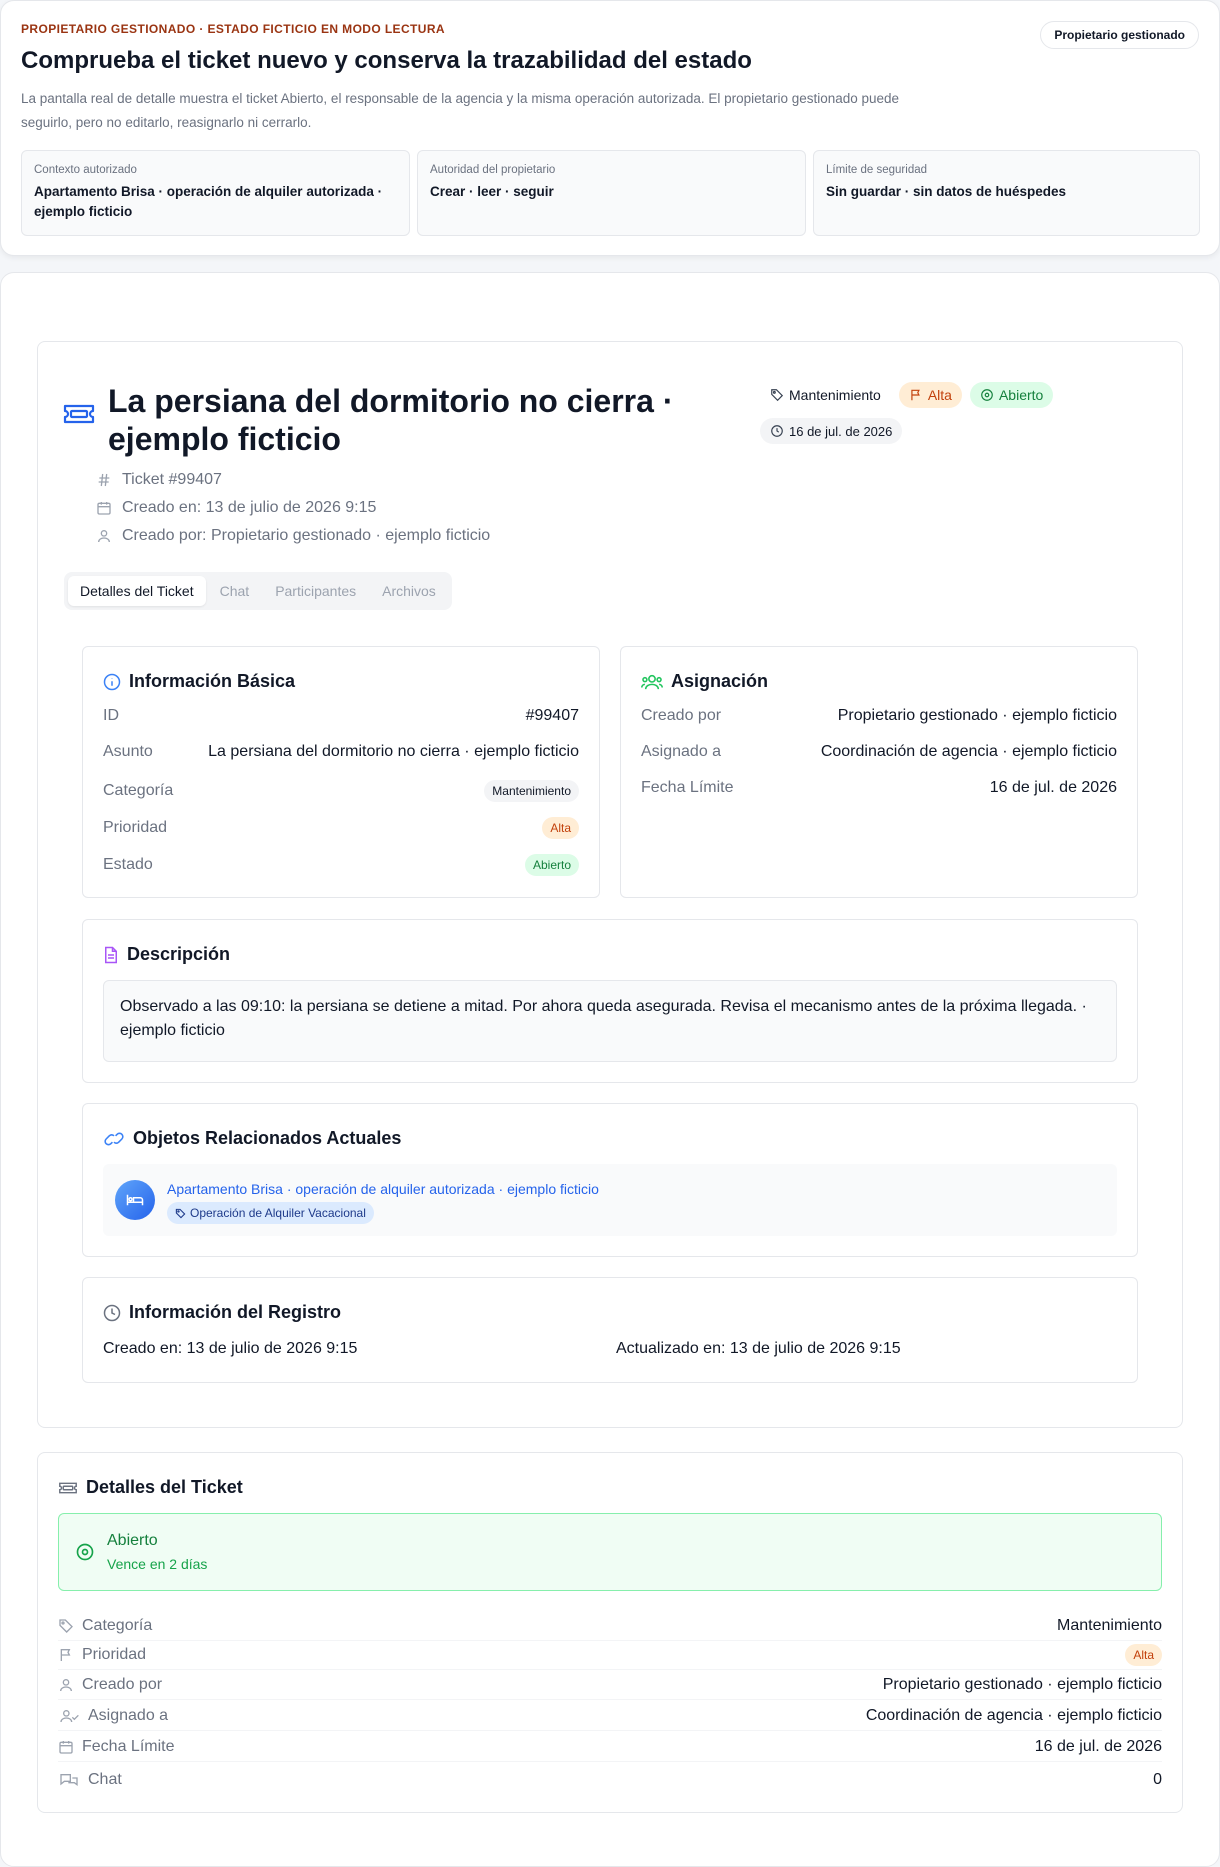  What do you see at coordinates (111, 955) in the screenshot?
I see `file-text-icon` at bounding box center [111, 955].